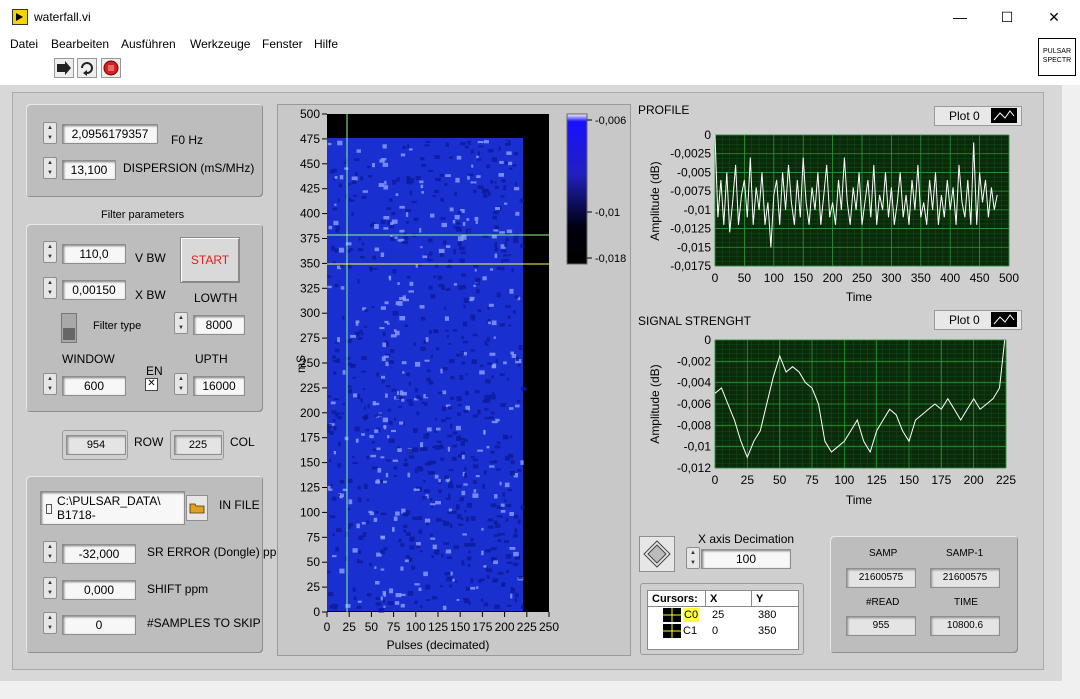 The width and height of the screenshot is (1080, 699). I want to click on shift-incdec: ▲ ▼, so click(50, 588).